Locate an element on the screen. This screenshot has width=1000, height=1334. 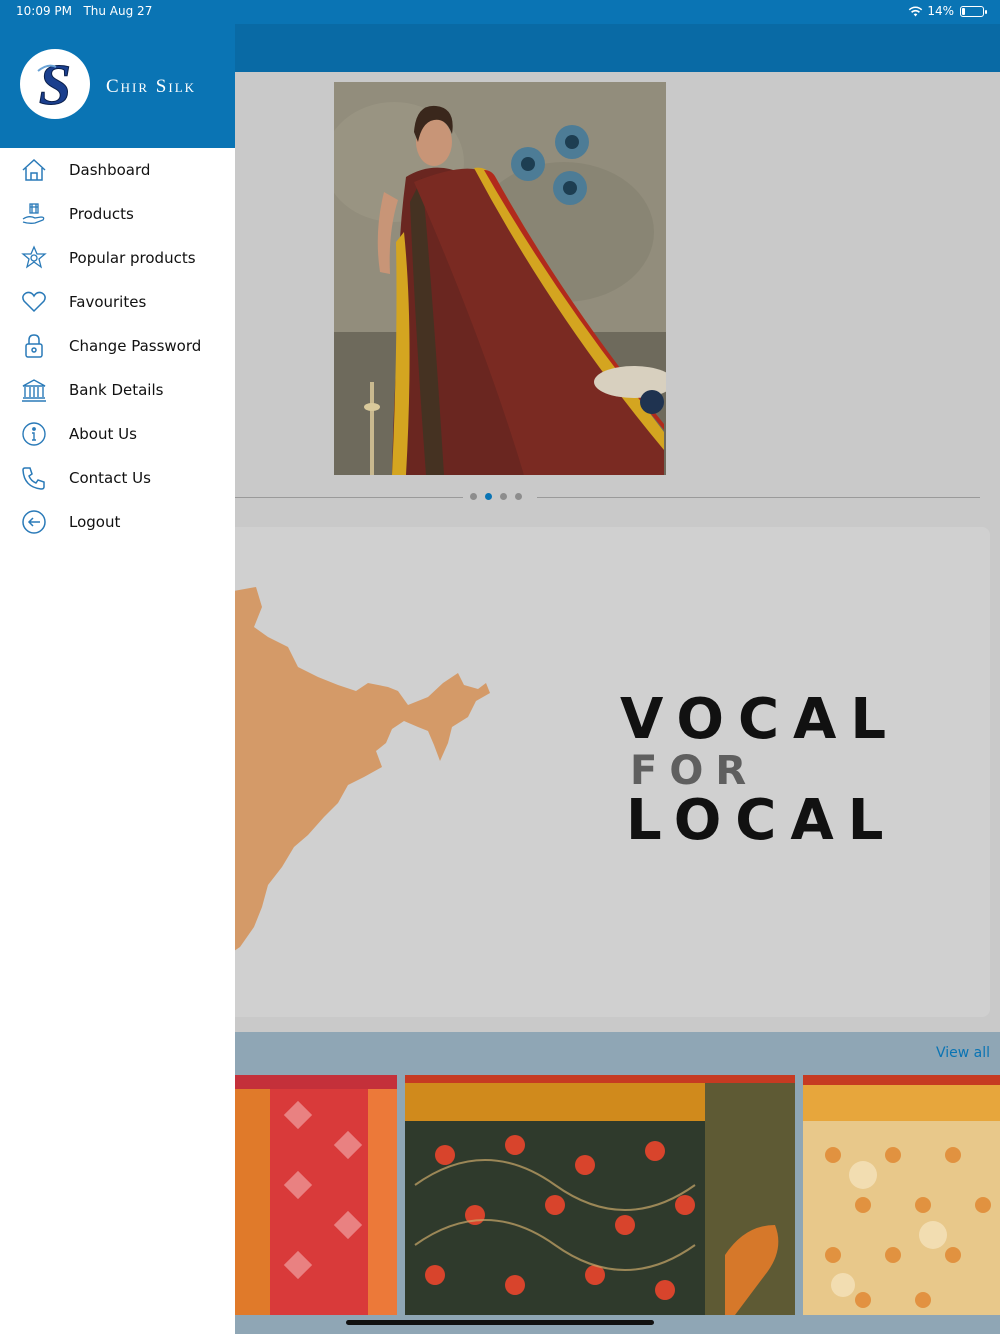
menu-label: Contact Us is located at coordinates (110, 478).